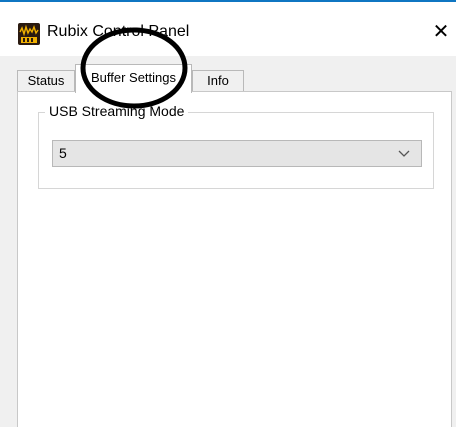 The image size is (456, 427). What do you see at coordinates (228, 29) in the screenshot?
I see `title-bar: Rubix Control Panel ✕` at bounding box center [228, 29].